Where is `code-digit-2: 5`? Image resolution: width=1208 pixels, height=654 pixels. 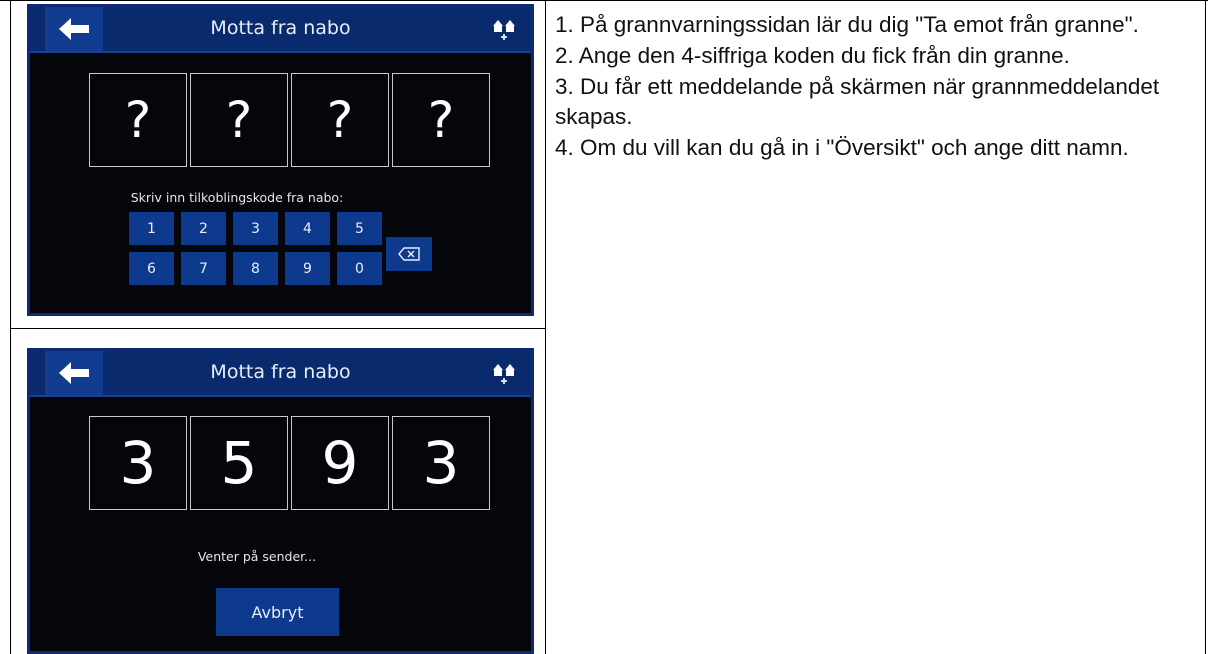 code-digit-2: 5 is located at coordinates (239, 463).